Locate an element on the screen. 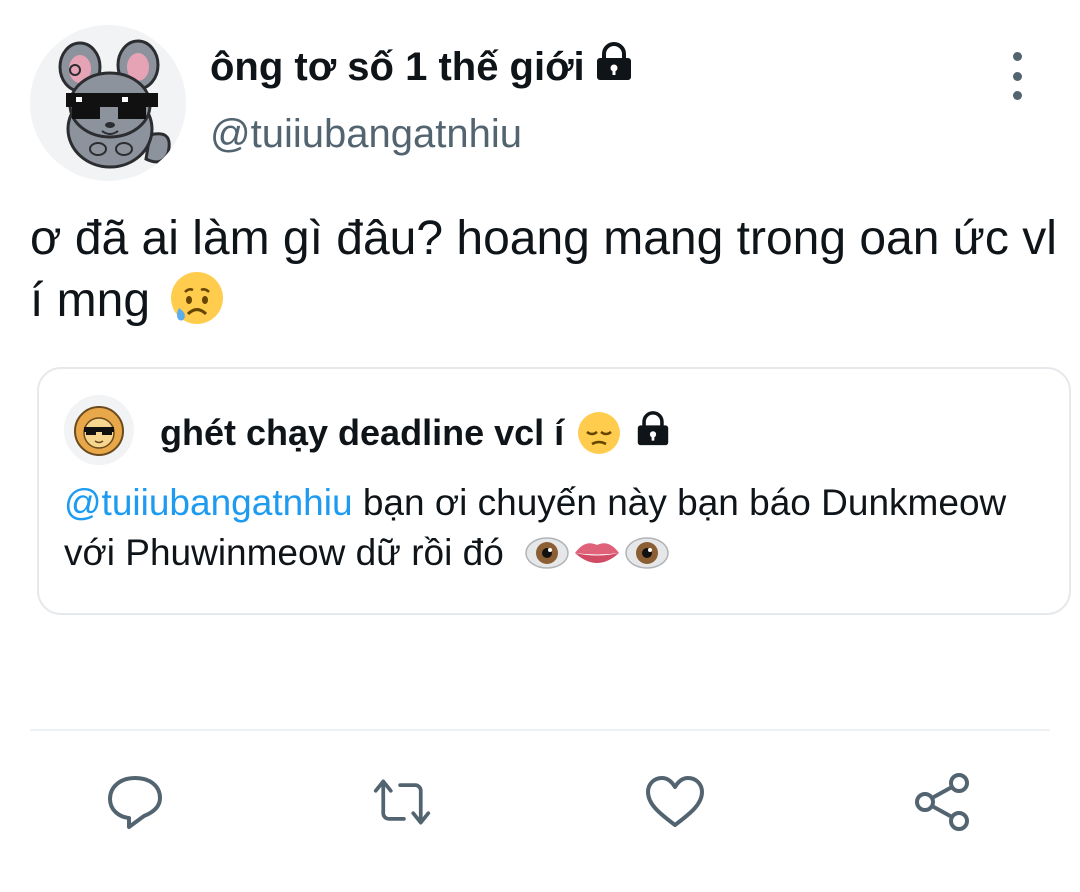 Image resolution: width=1080 pixels, height=892 pixels. like-button is located at coordinates (675, 802).